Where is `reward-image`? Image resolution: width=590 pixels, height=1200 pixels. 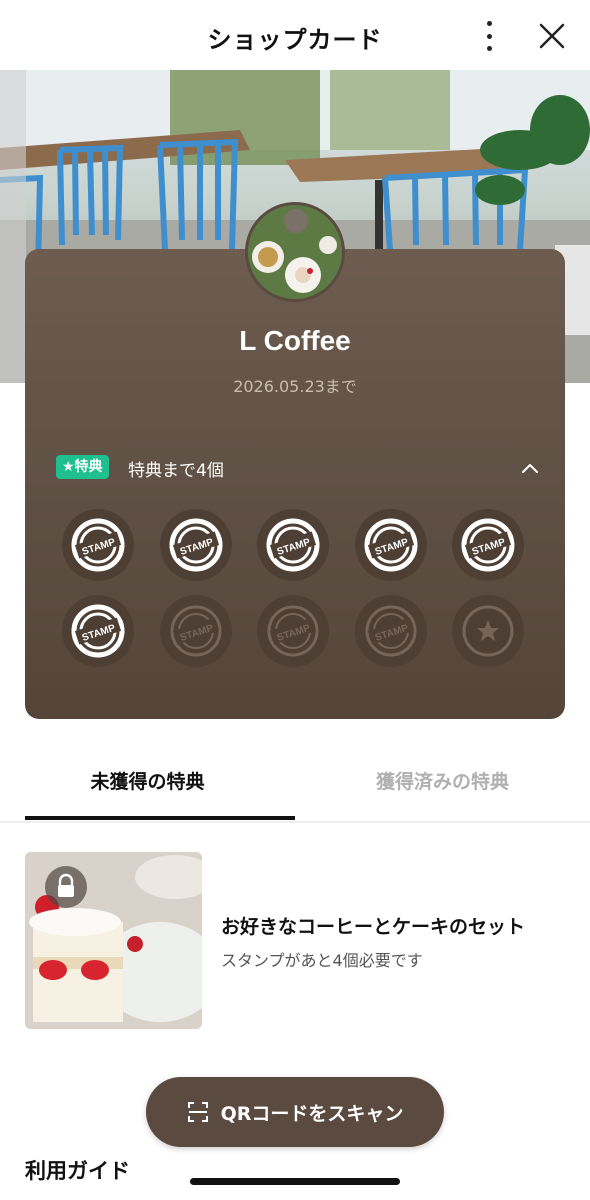 reward-image is located at coordinates (113, 940).